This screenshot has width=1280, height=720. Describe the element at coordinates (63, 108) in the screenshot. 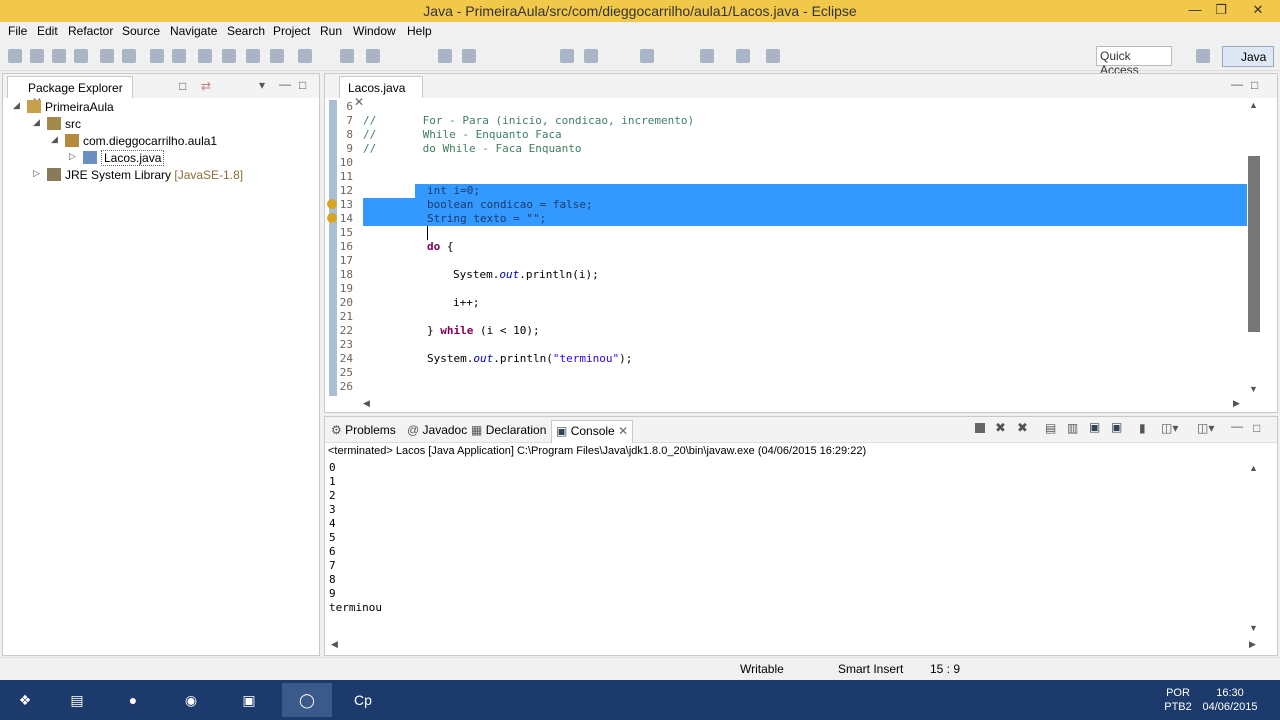

I see `tree-item-project: ◢ PrimeiraAula` at that location.